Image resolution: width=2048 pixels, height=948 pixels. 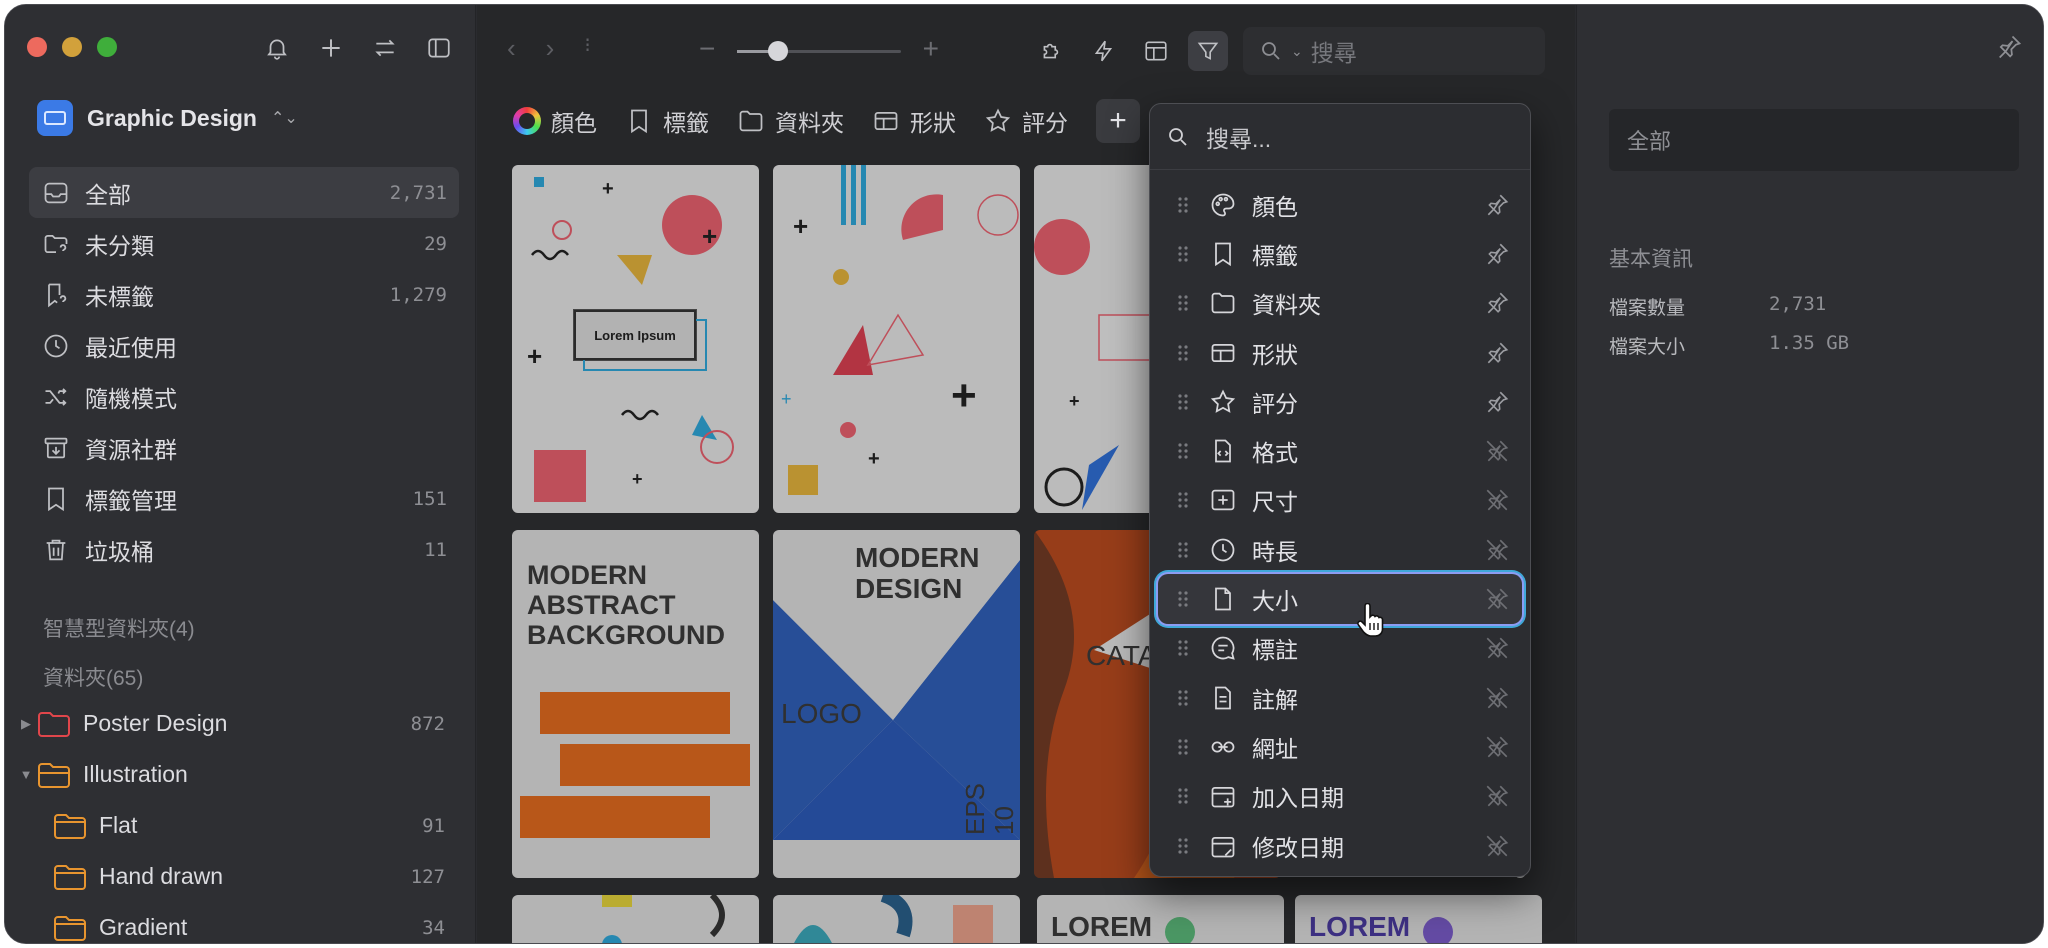 What do you see at coordinates (1340, 746) in the screenshot?
I see `filter-option: 網址` at bounding box center [1340, 746].